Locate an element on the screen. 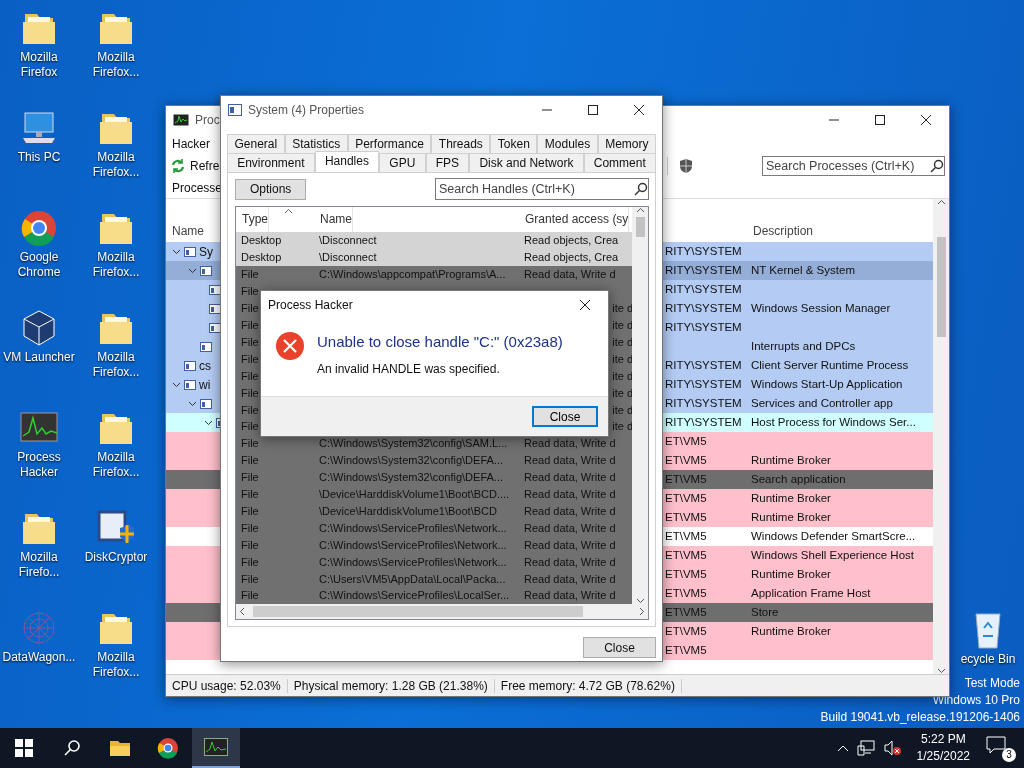 This screenshot has width=1024, height=768. table-cell-text: Interrupts and DPCs is located at coordinates (803, 346).